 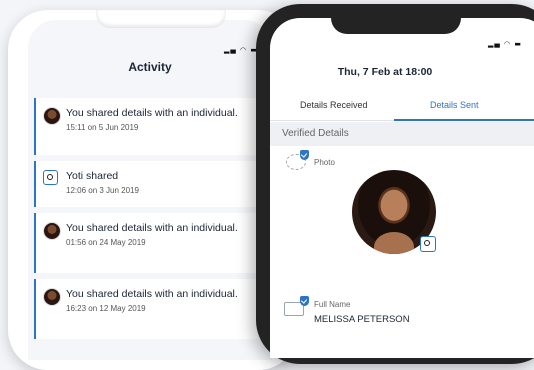 I want to click on tab-bar: Details Received Details Sent, so click(x=402, y=108).